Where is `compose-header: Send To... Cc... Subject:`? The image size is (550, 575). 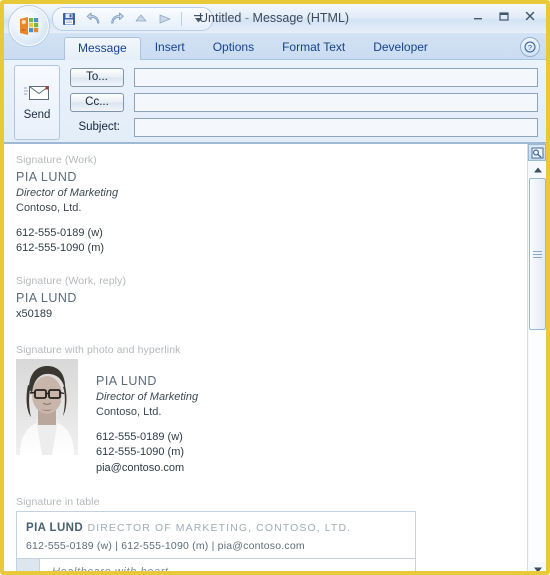 compose-header: Send To... Cc... Subject: is located at coordinates (275, 101).